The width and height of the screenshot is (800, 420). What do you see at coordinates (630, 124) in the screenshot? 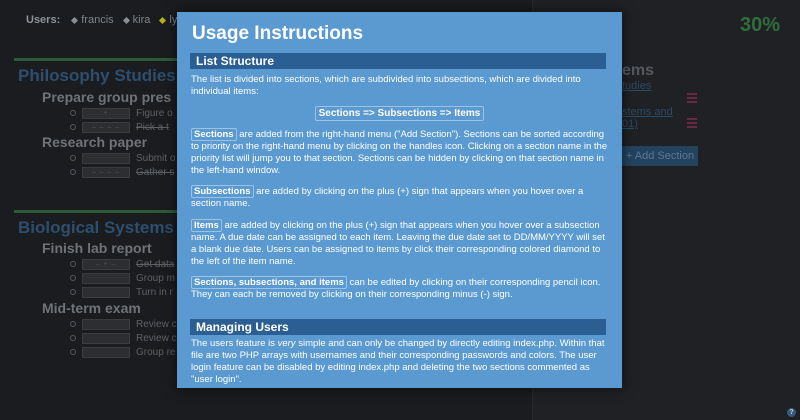
I see `priority-link-biological-2: 01)` at bounding box center [630, 124].